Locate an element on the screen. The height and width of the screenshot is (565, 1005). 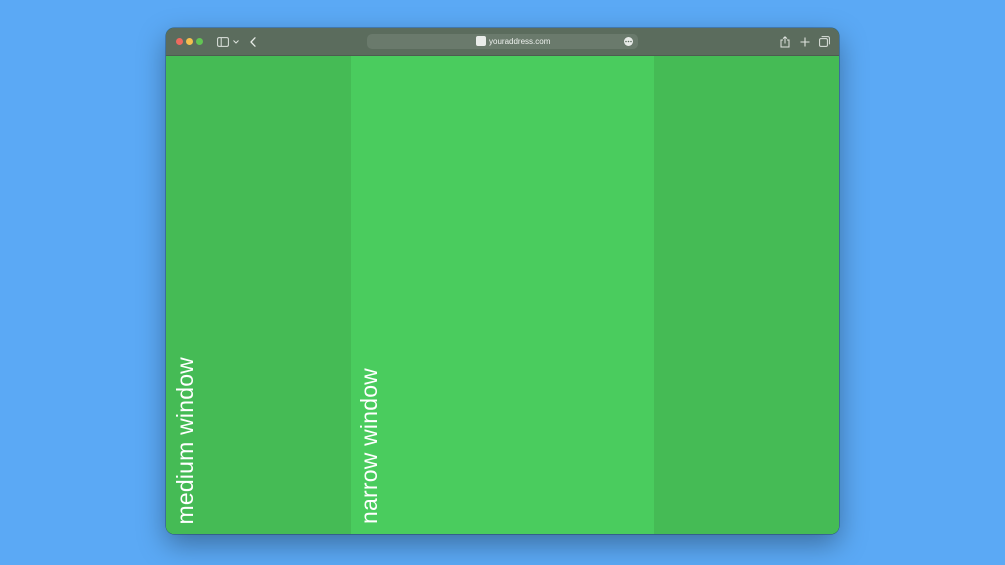
favicon-icon is located at coordinates (481, 41).